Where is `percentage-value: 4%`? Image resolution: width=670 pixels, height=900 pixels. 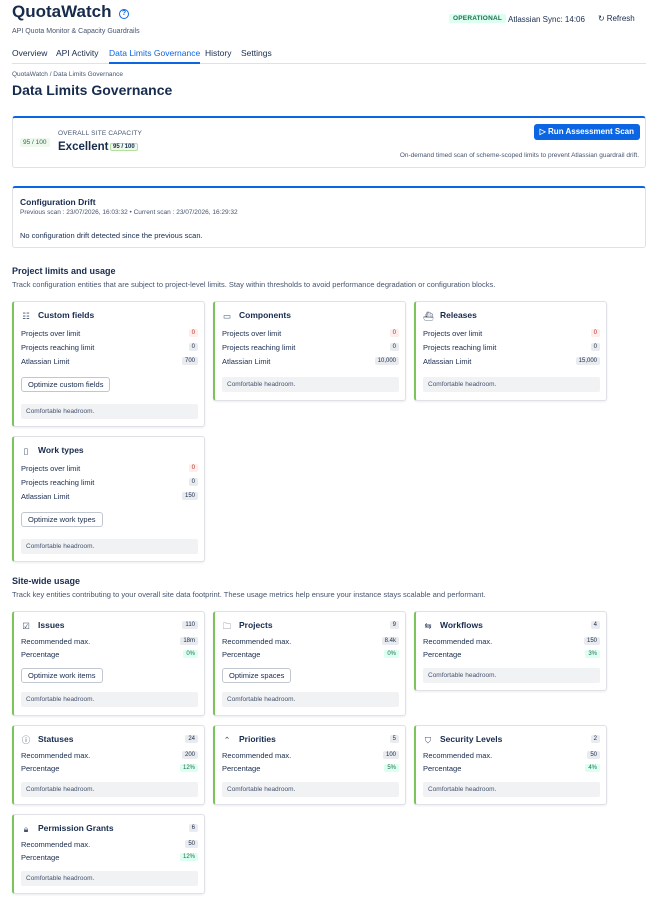 percentage-value: 4% is located at coordinates (592, 768).